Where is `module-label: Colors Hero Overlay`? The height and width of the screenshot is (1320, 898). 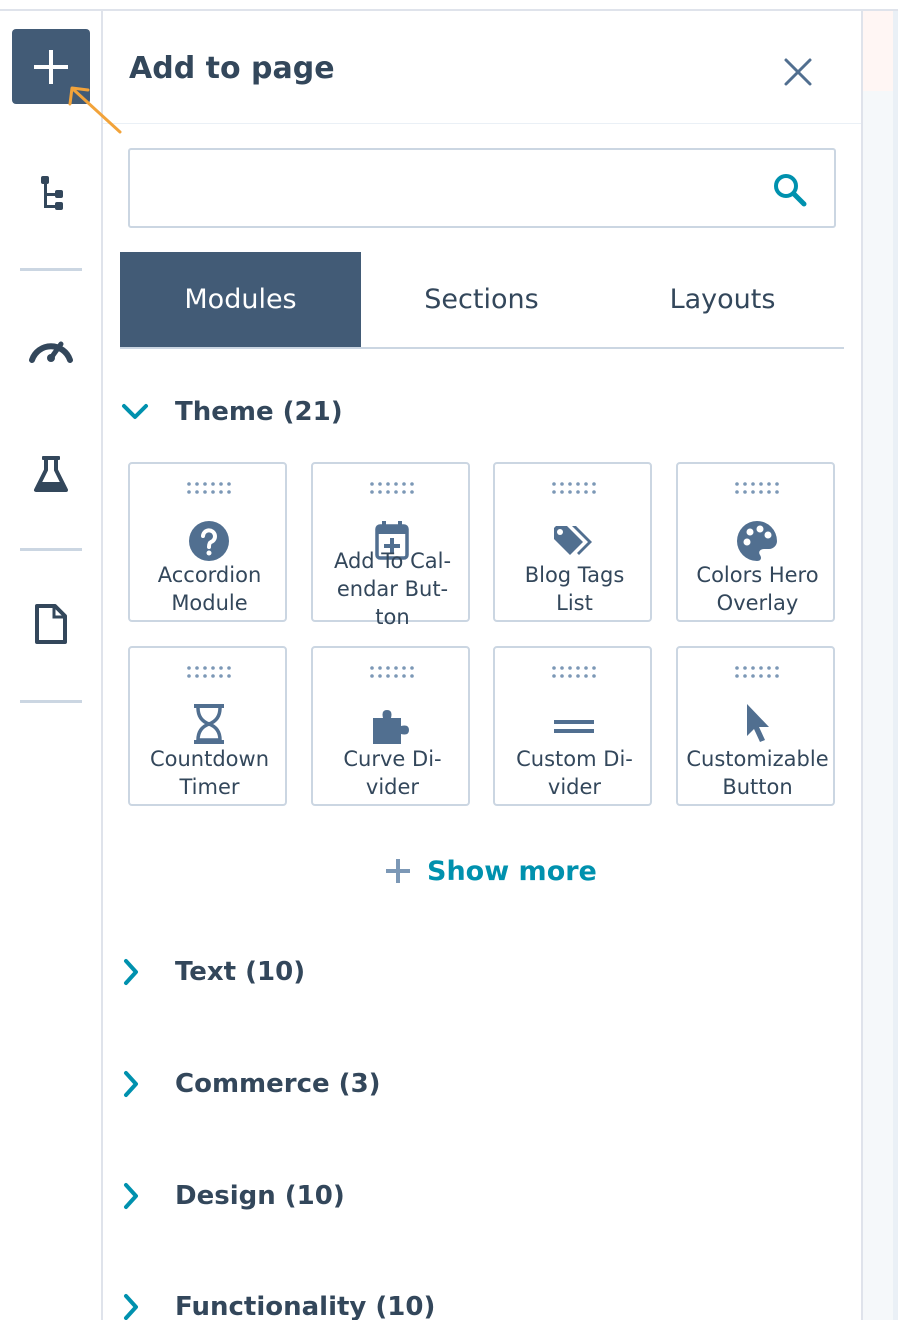 module-label: Colors Hero Overlay is located at coordinates (757, 589).